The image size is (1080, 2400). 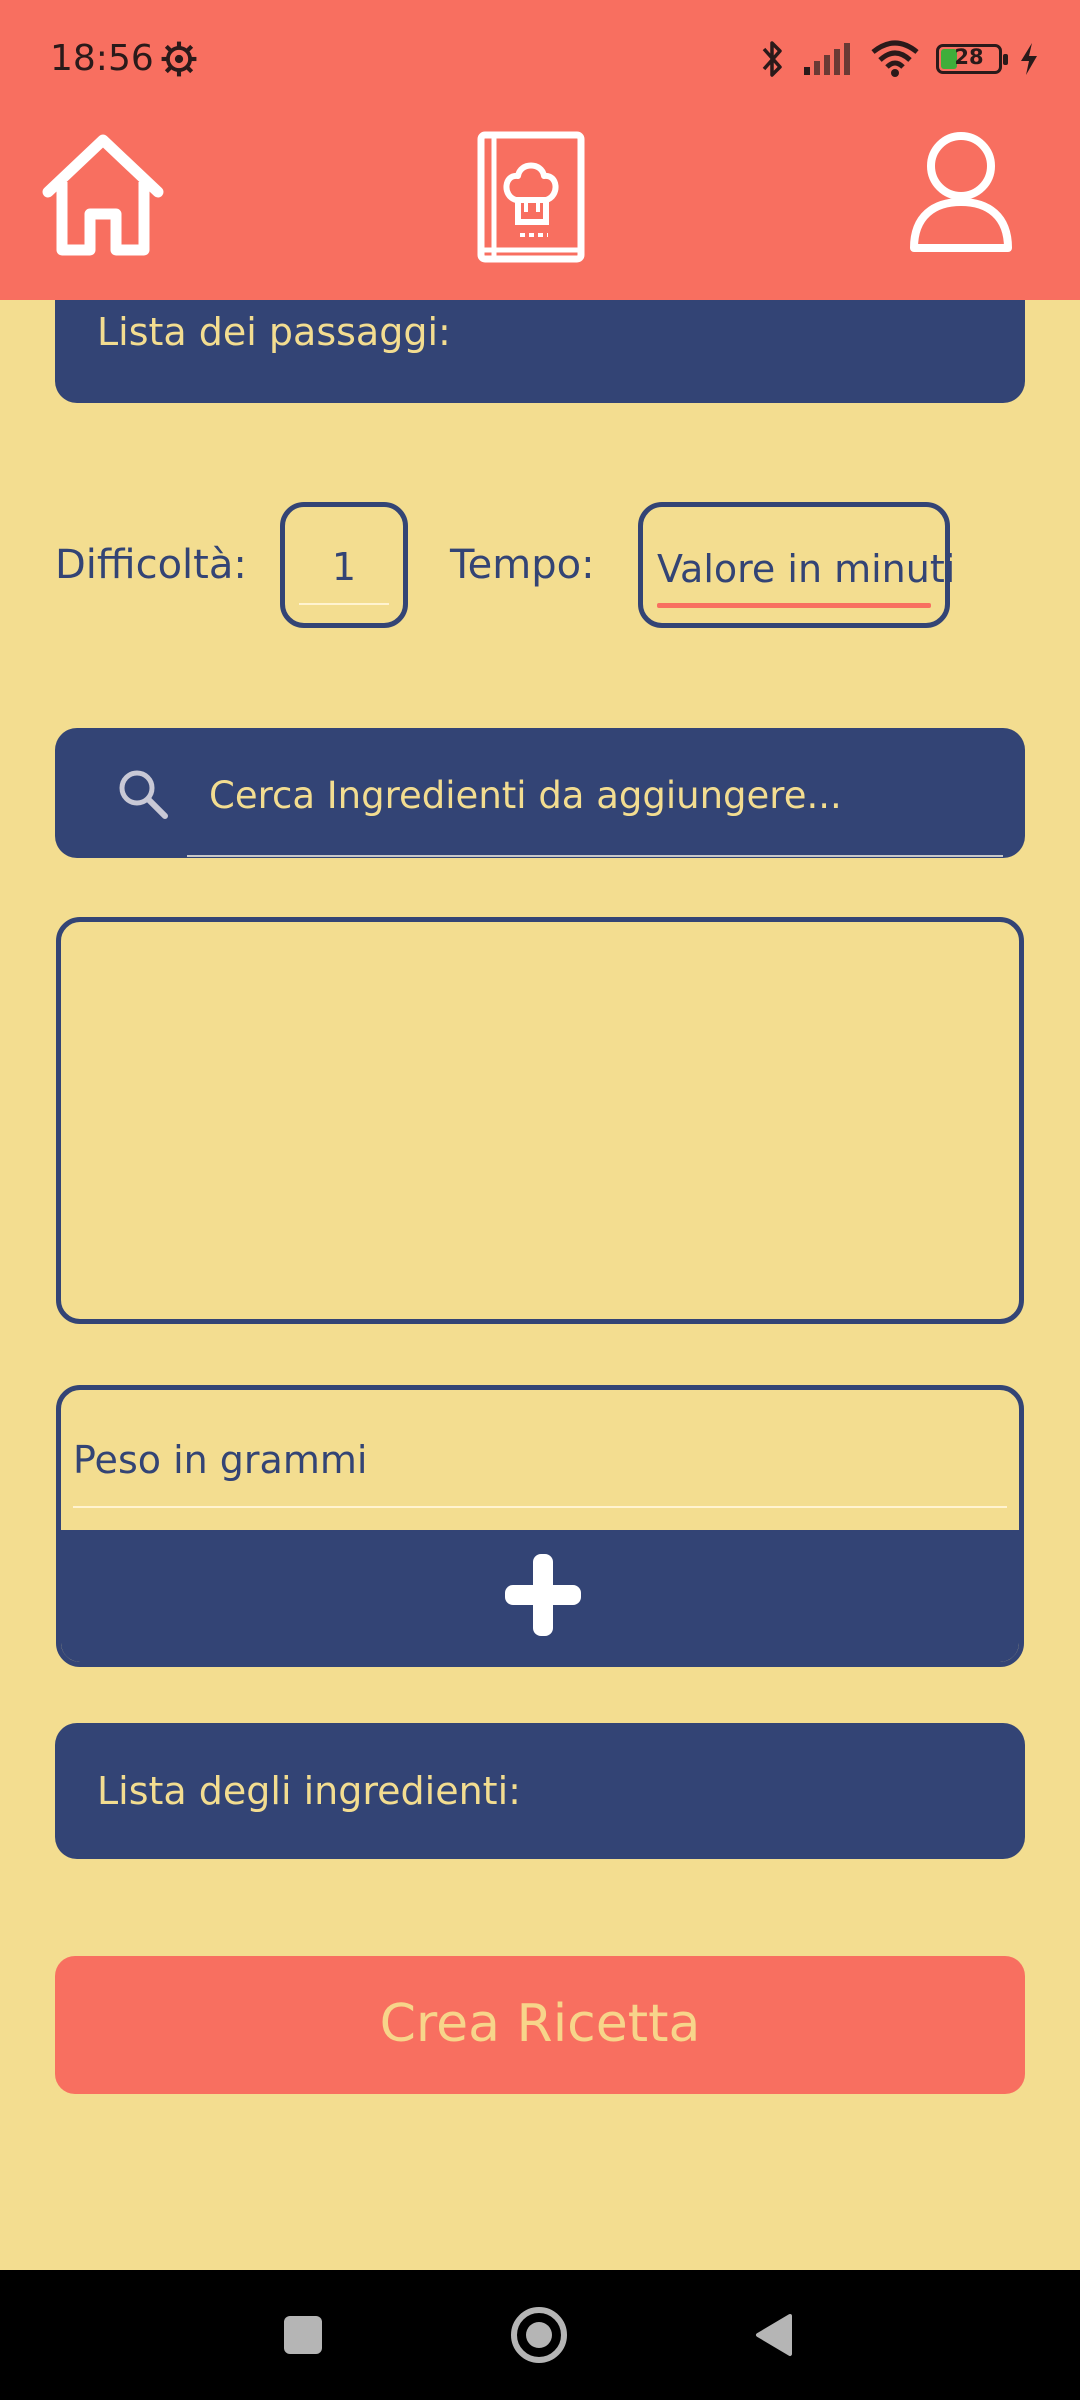 What do you see at coordinates (595, 856) in the screenshot?
I see `search-underline` at bounding box center [595, 856].